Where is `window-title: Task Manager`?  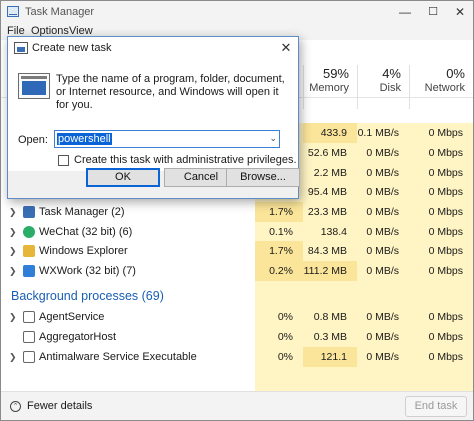
window-title: Task Manager is located at coordinates (60, 12).